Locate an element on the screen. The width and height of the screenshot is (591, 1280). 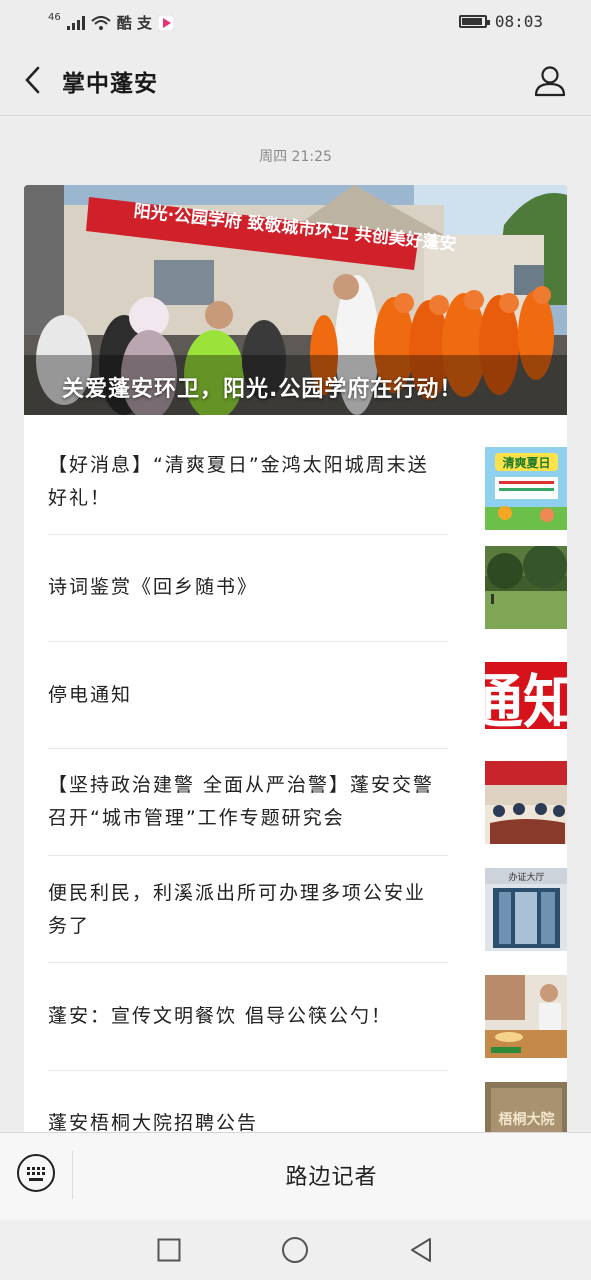
list-item-title: 停电通知 is located at coordinates (90, 695).